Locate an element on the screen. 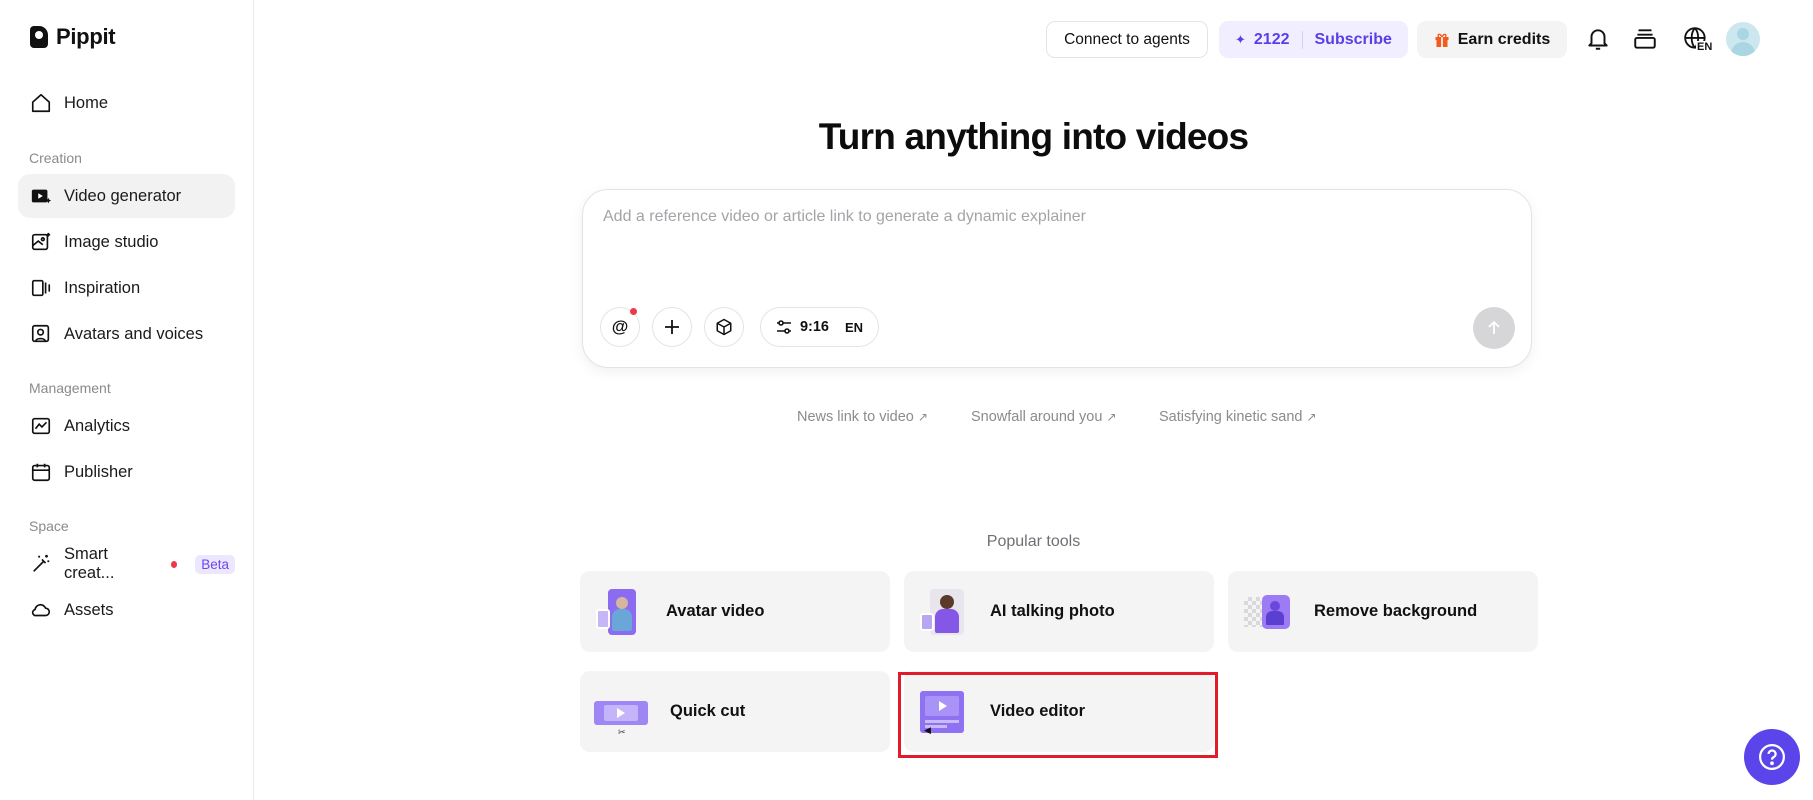 The width and height of the screenshot is (1813, 800). home-icon is located at coordinates (41, 103).